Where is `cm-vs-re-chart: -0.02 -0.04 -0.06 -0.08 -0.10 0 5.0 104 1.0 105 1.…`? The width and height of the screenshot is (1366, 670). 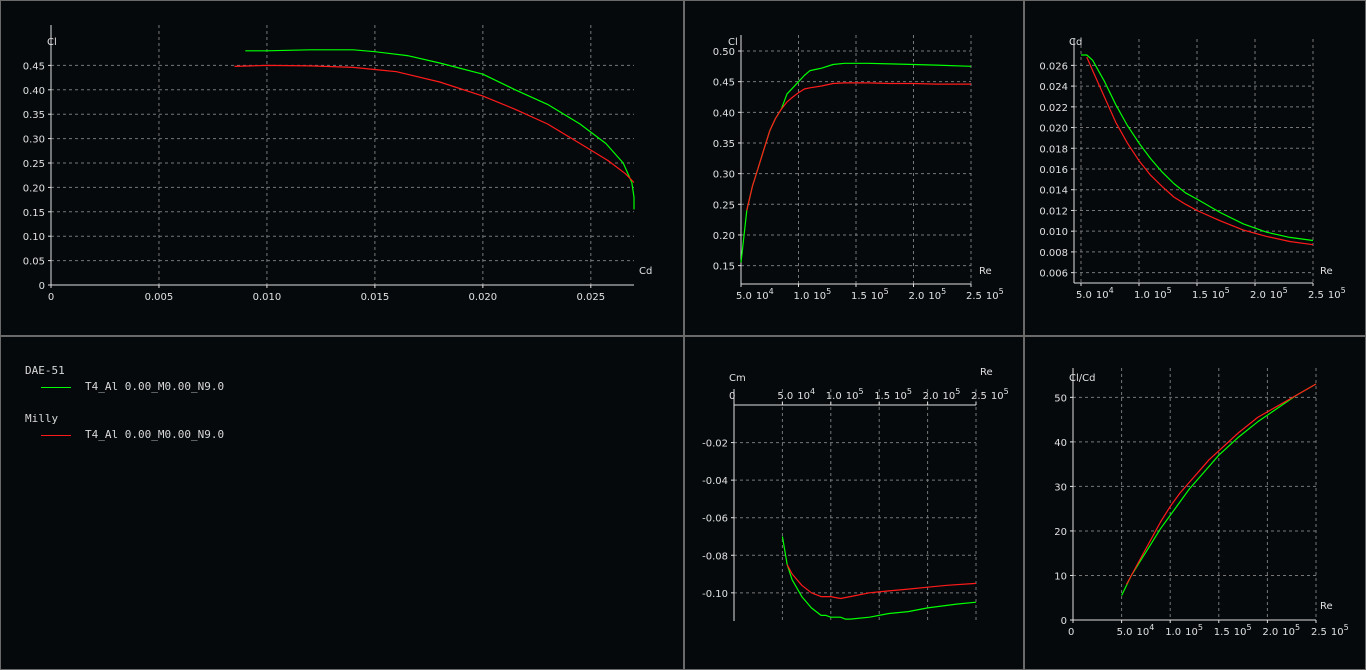
cm-vs-re-chart: -0.02 -0.04 -0.06 -0.08 -0.10 0 5.0 104 1.0 105 1.… is located at coordinates (855, 494).